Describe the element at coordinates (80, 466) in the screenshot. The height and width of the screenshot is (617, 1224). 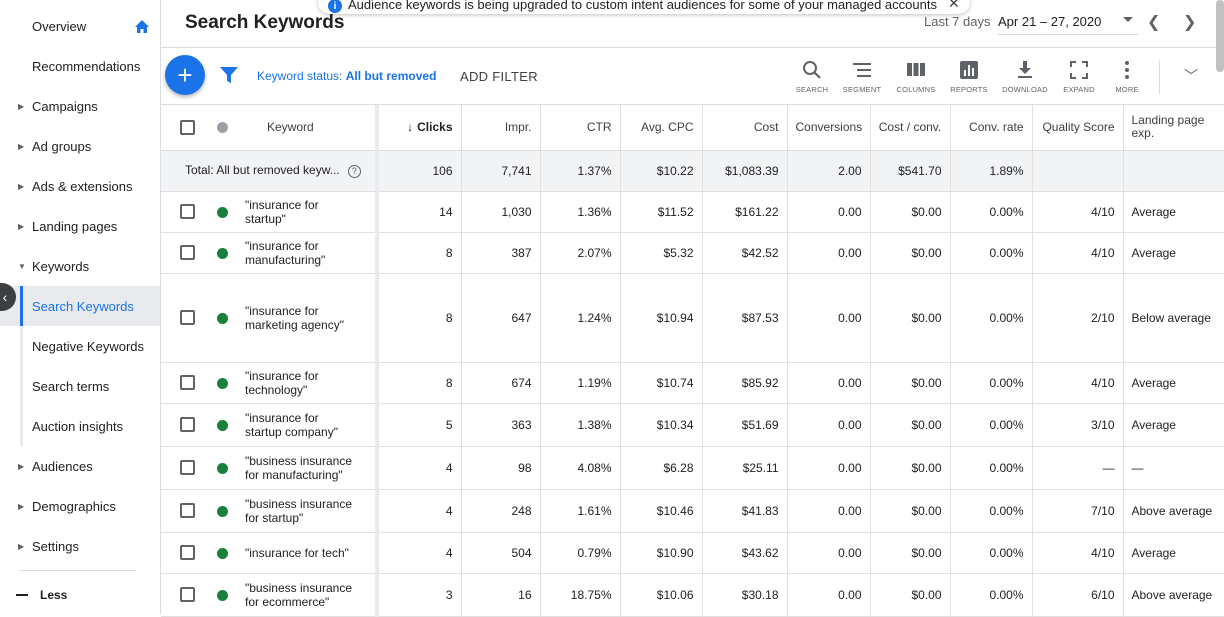
I see `sidebar-item-audiences: ▶ Audiences` at that location.